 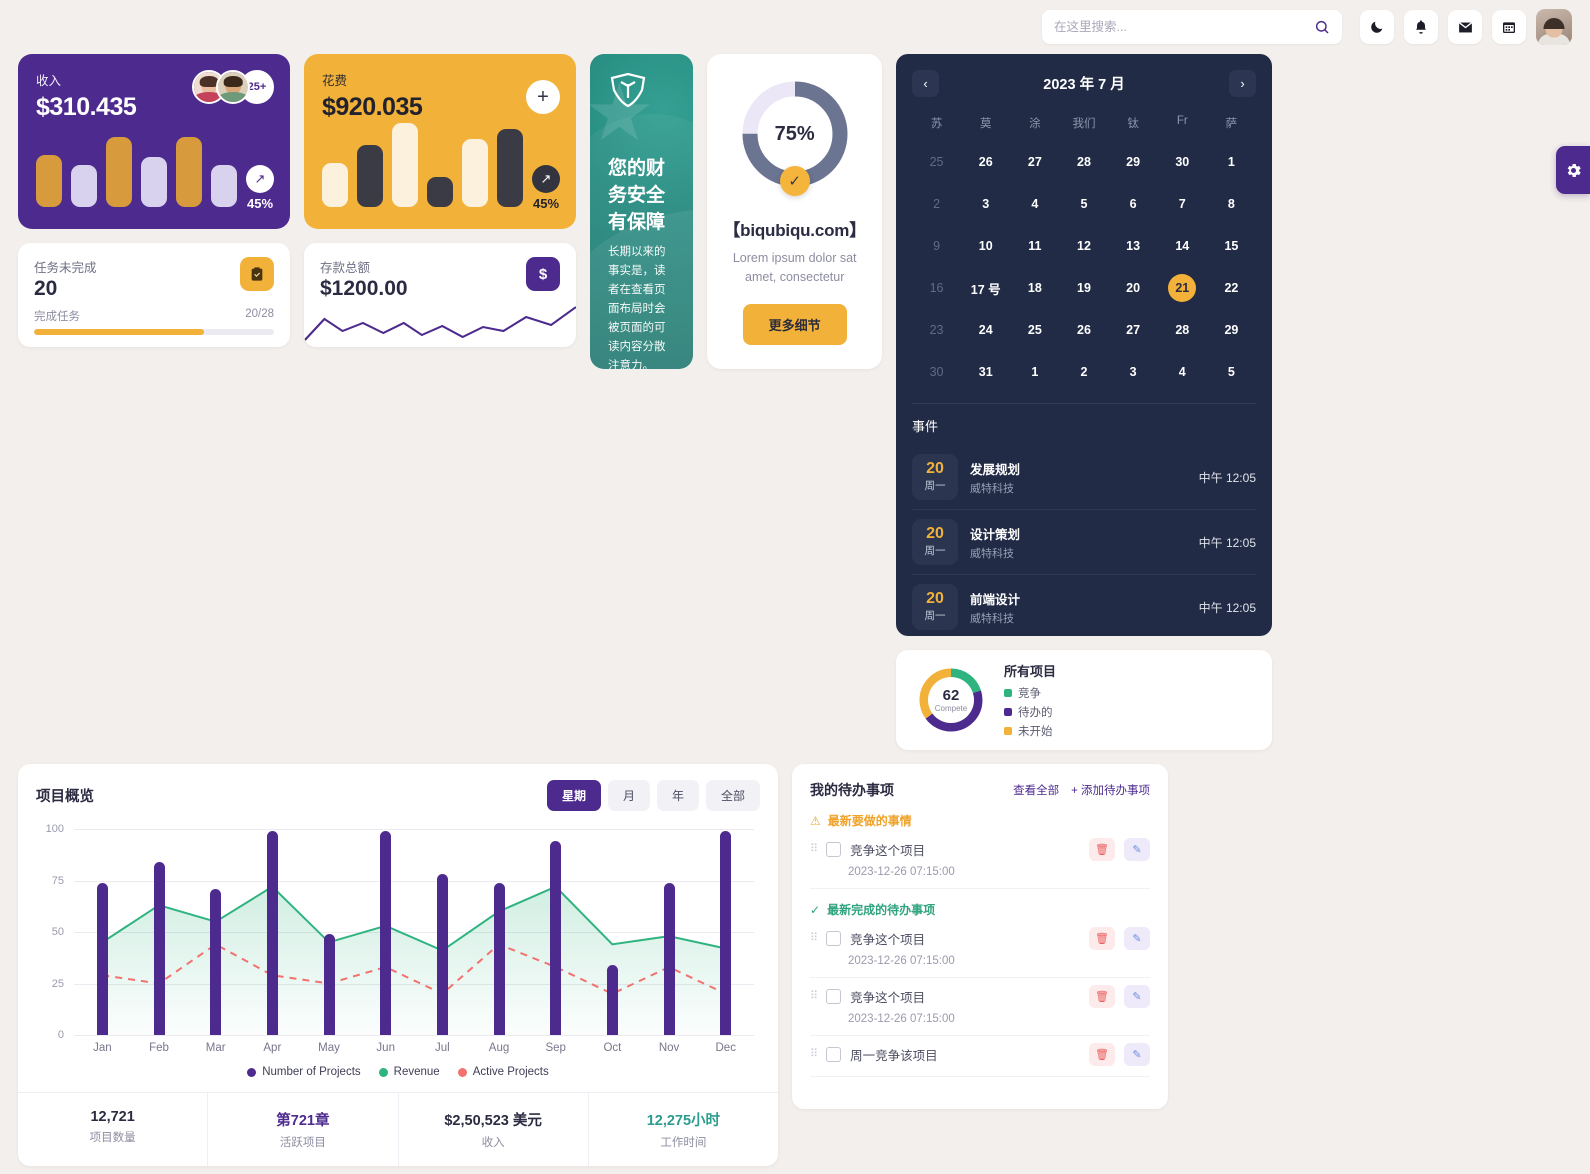 I want to click on search-icon, so click(x=1322, y=27).